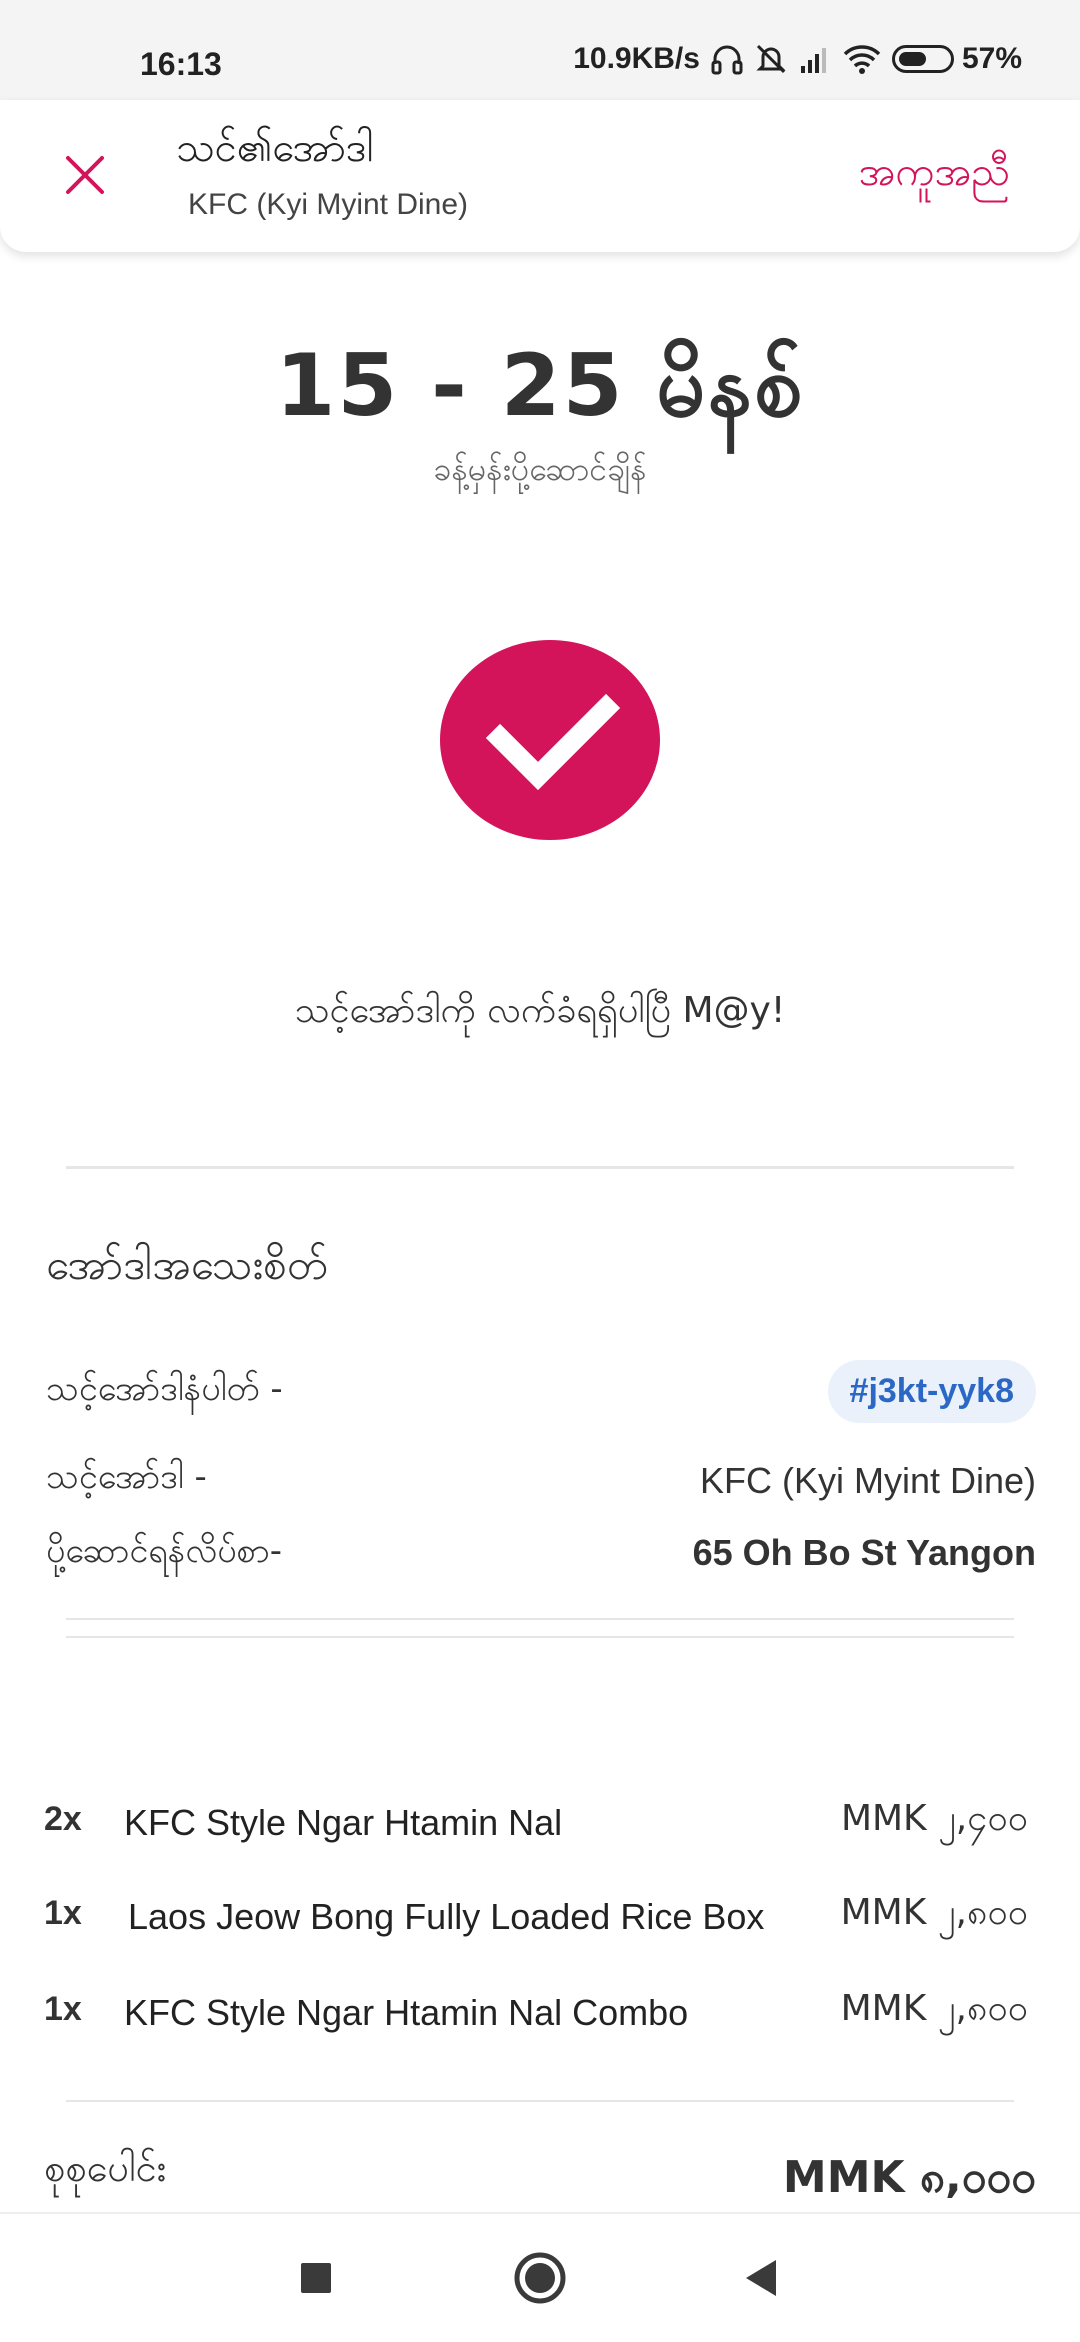  What do you see at coordinates (867, 1480) in the screenshot?
I see `restaurant-value: KFC (Kyi Myint Dine)` at bounding box center [867, 1480].